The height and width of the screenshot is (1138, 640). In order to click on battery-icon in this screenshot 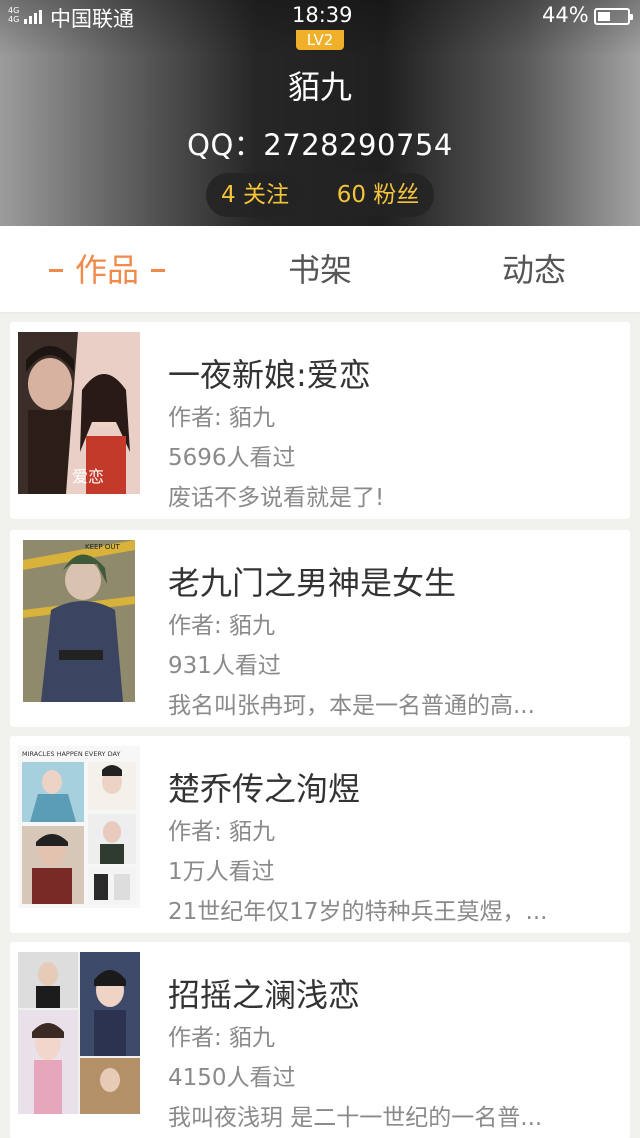, I will do `click(613, 16)`.